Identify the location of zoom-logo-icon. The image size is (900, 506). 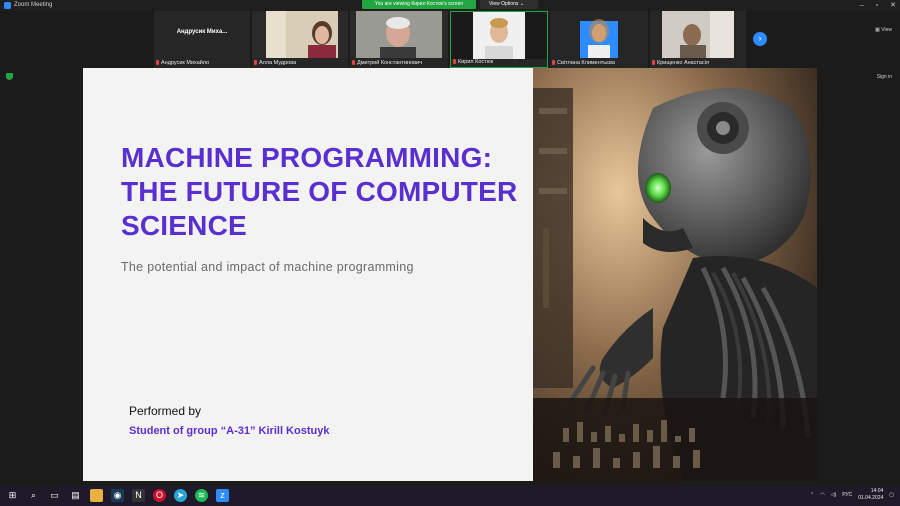
(7, 5).